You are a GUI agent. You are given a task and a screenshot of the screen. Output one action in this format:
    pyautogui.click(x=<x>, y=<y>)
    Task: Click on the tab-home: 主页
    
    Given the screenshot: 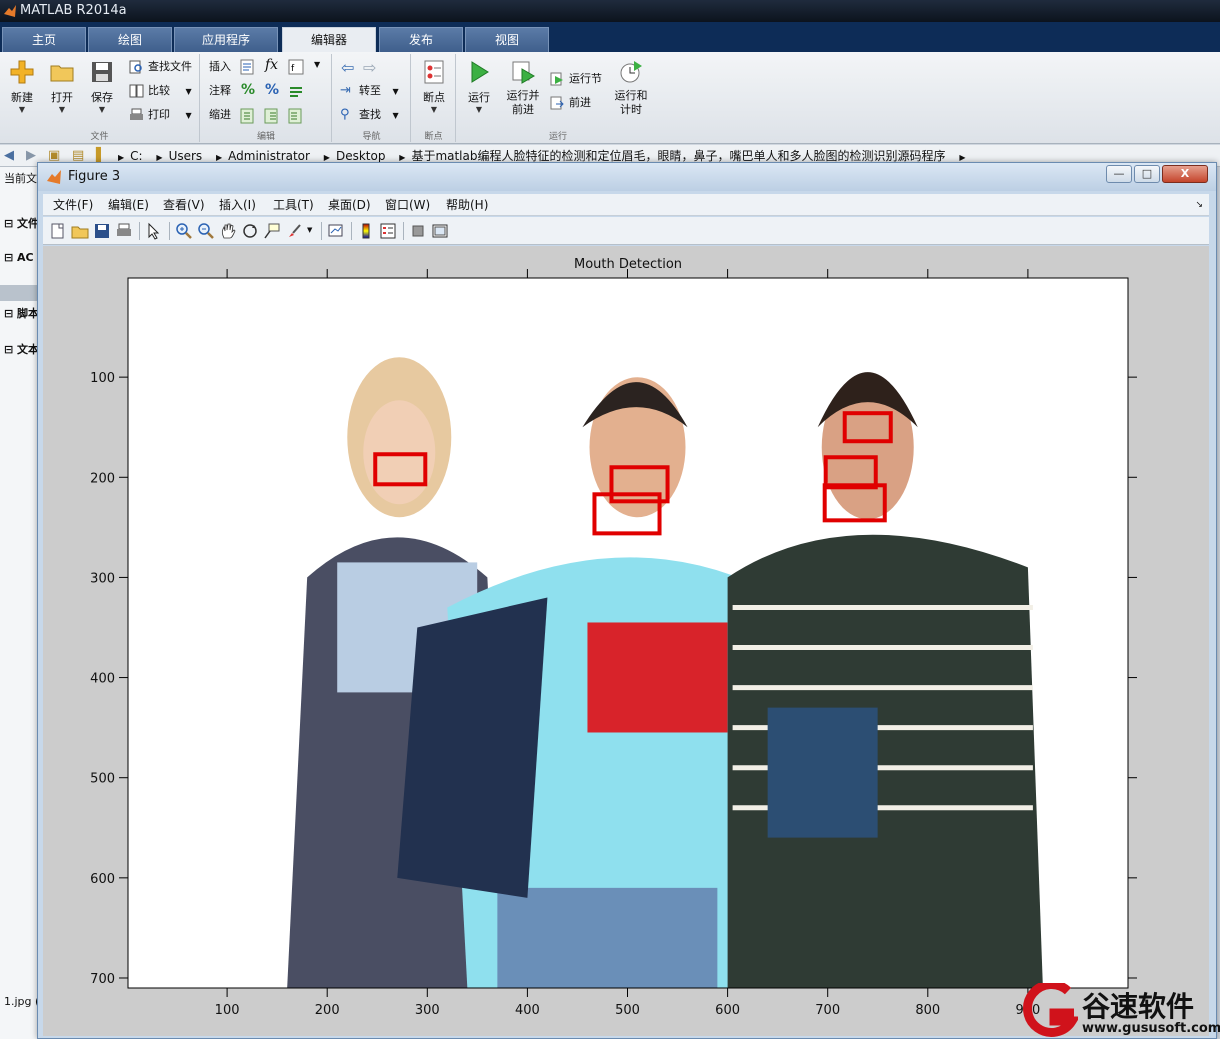 What is the action you would take?
    pyautogui.click(x=44, y=39)
    